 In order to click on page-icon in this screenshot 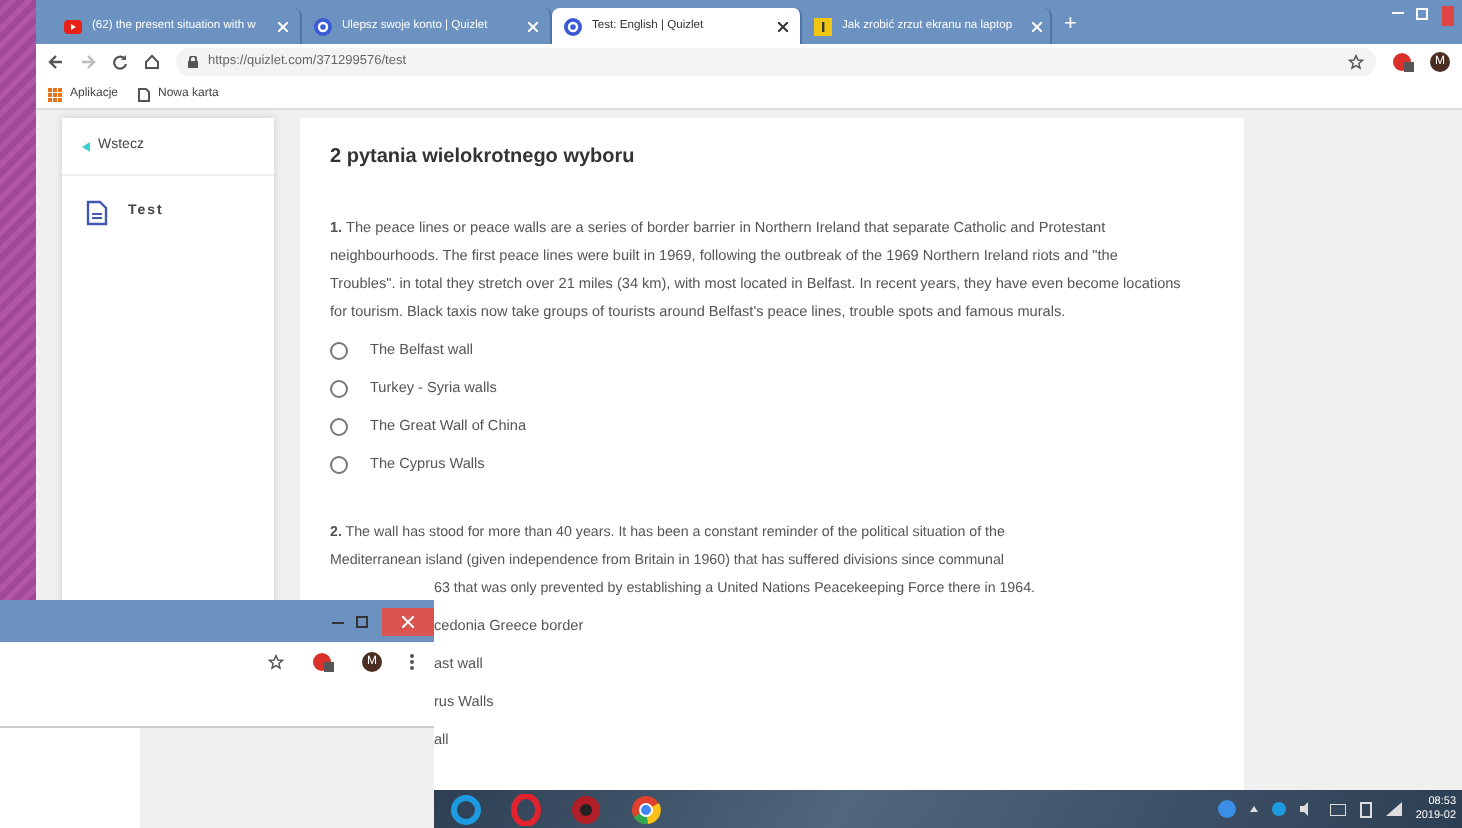, I will do `click(144, 94)`.